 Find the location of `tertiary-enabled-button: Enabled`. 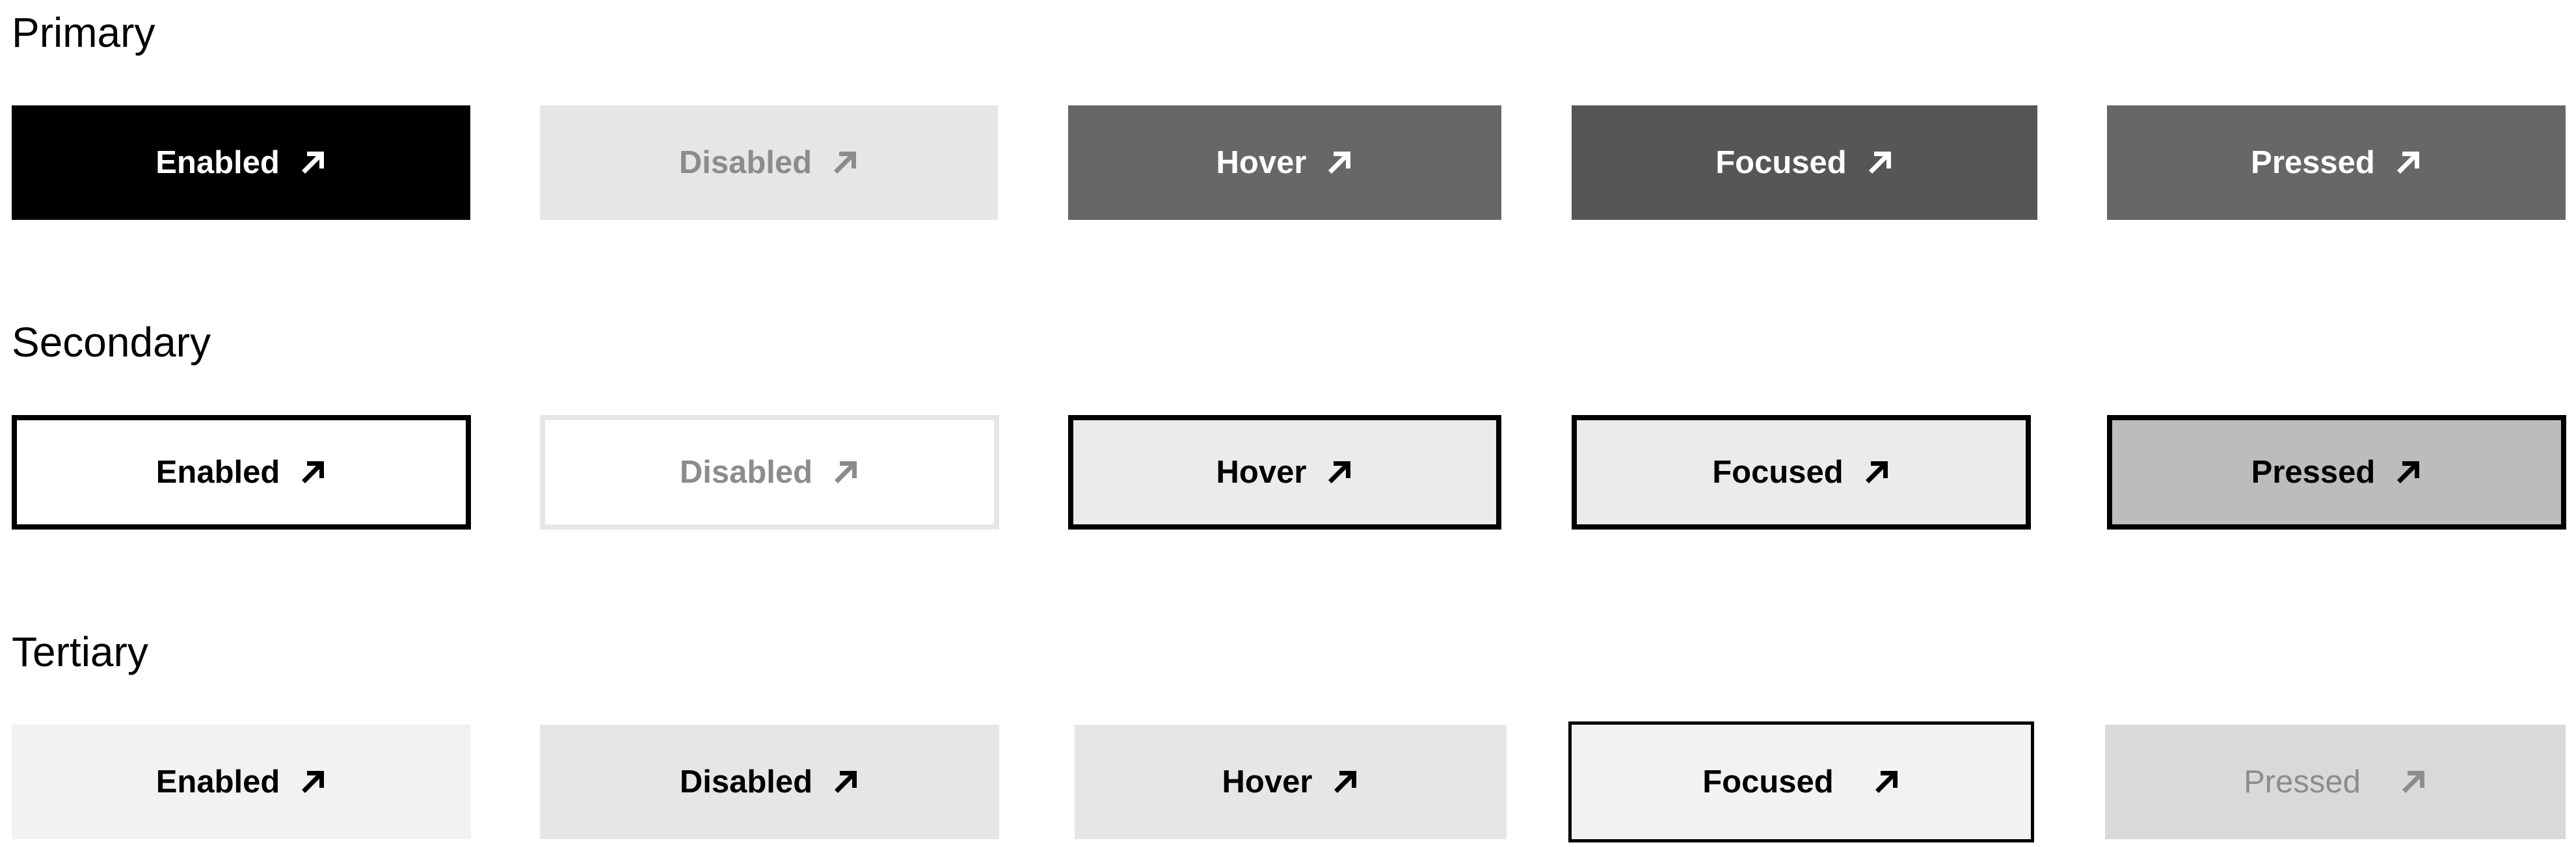

tertiary-enabled-button: Enabled is located at coordinates (241, 782).